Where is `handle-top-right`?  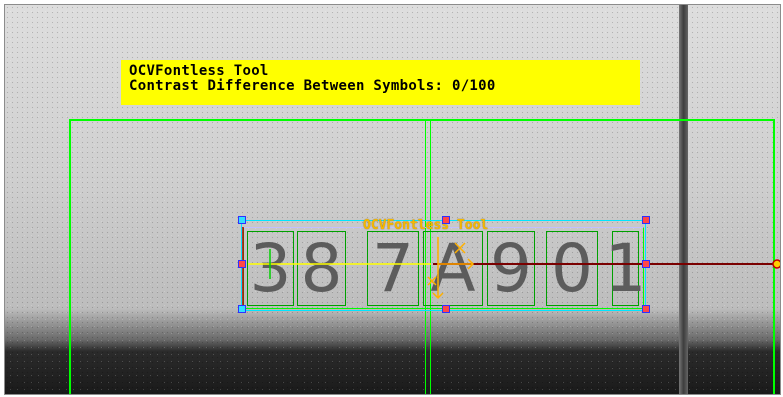
handle-top-right is located at coordinates (646, 220).